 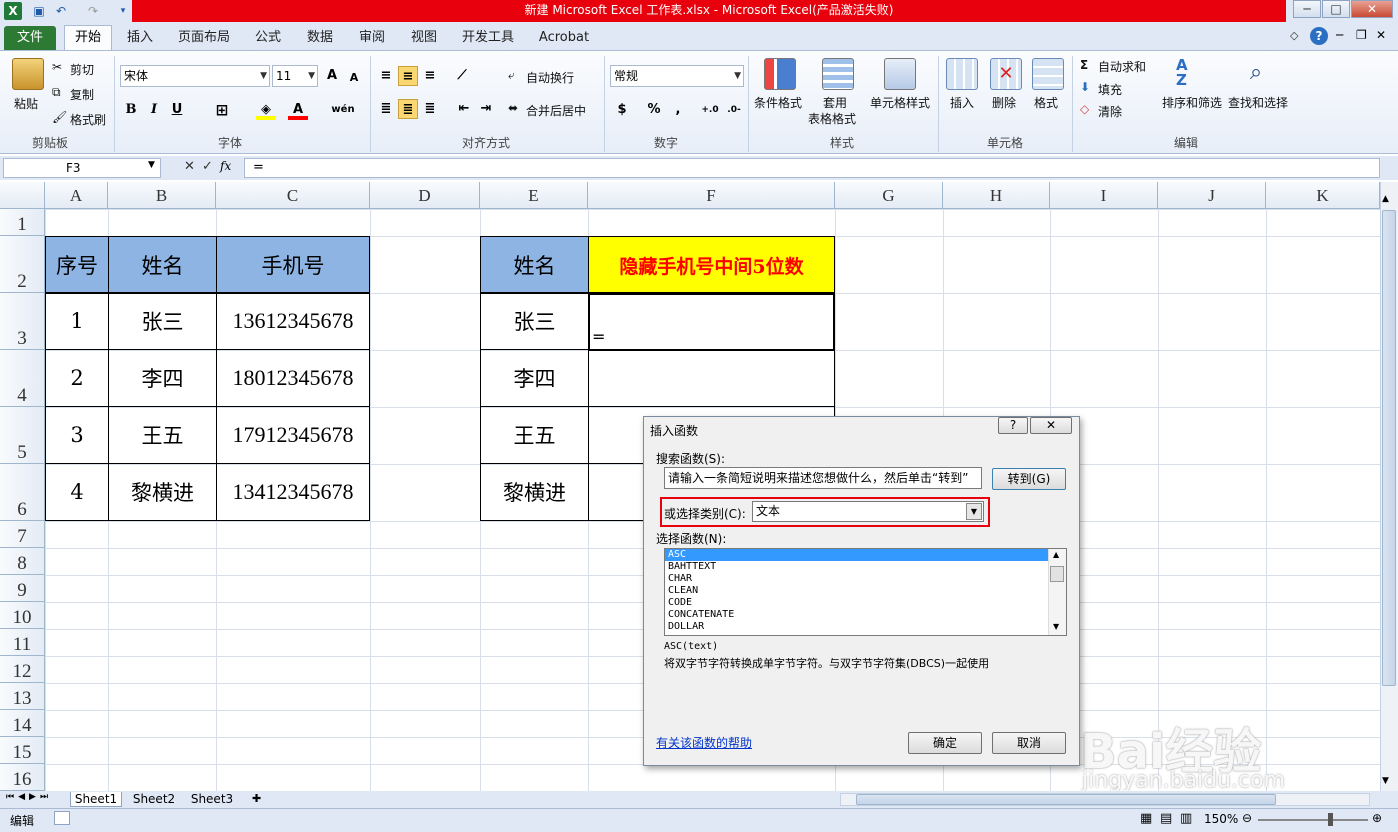 What do you see at coordinates (1110, 111) in the screenshot?
I see `clear-button: 清除` at bounding box center [1110, 111].